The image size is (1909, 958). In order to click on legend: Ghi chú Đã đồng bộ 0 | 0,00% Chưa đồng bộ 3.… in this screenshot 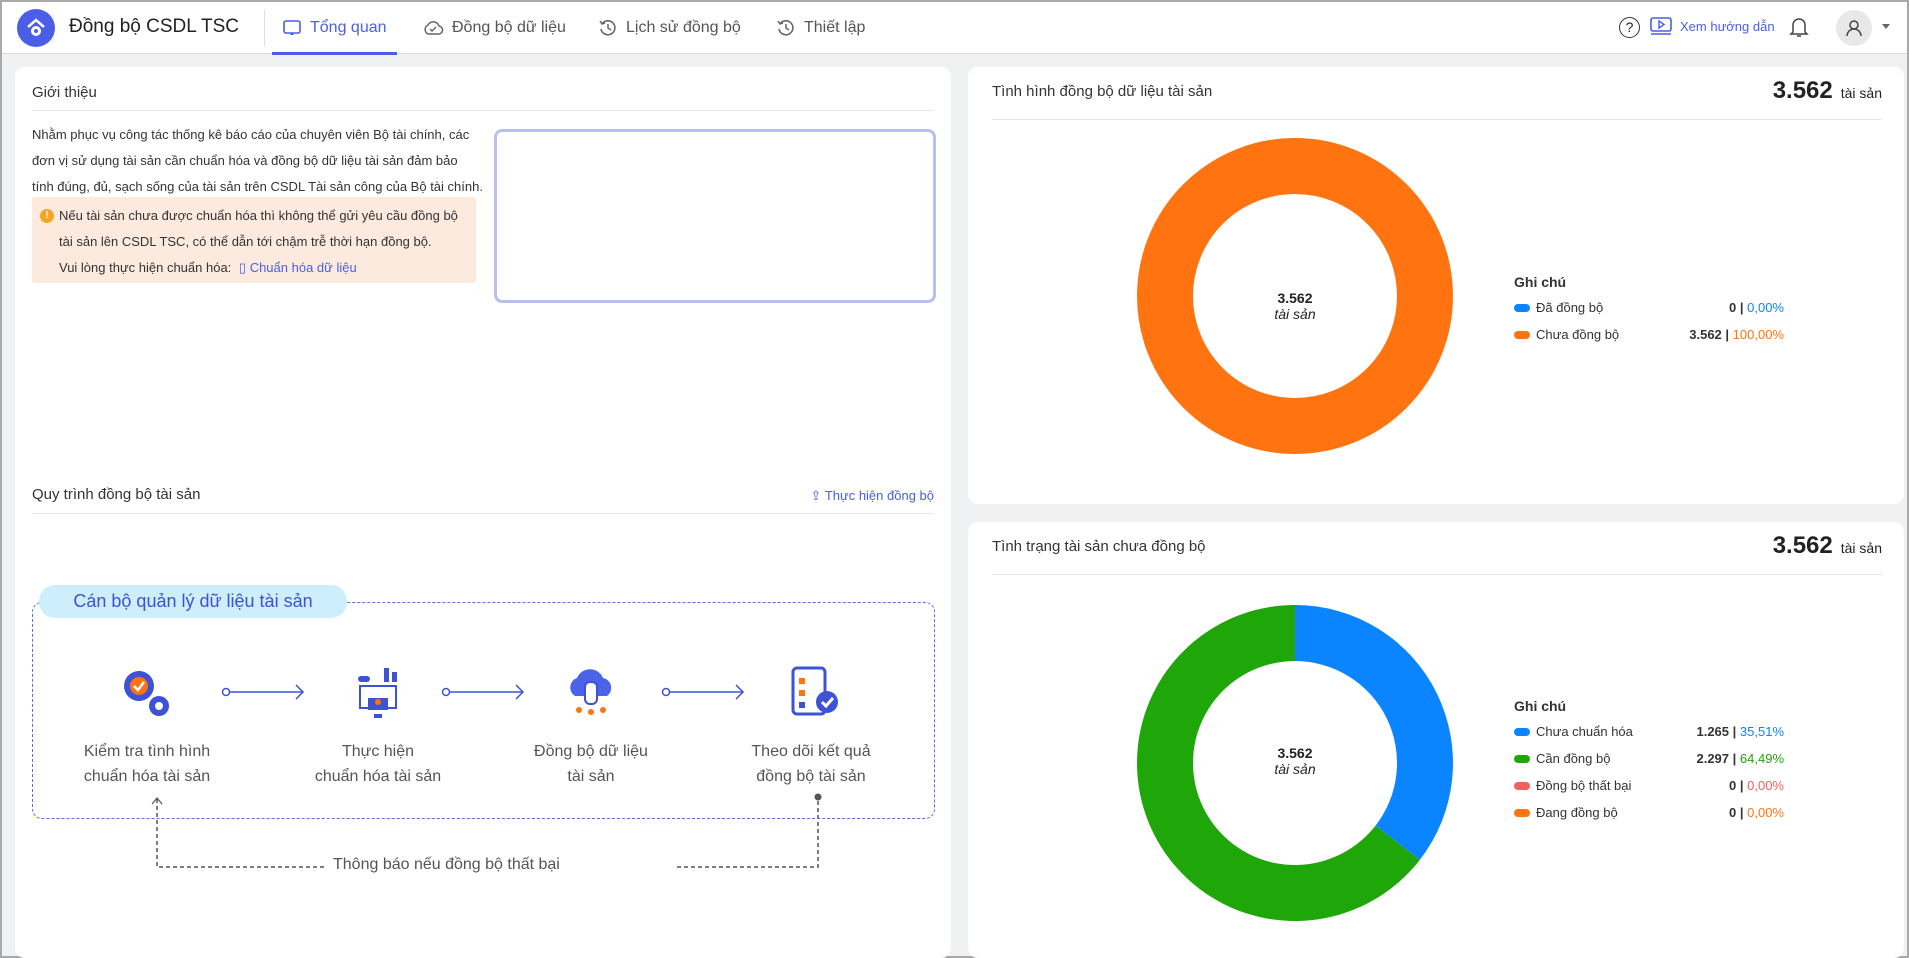, I will do `click(1649, 311)`.